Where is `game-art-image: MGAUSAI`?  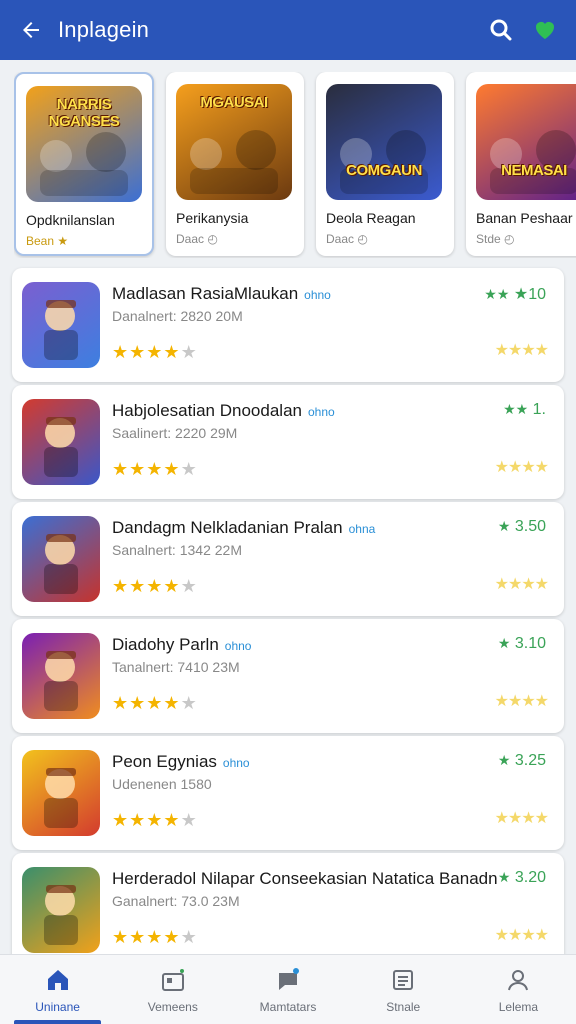 game-art-image: MGAUSAI is located at coordinates (234, 142).